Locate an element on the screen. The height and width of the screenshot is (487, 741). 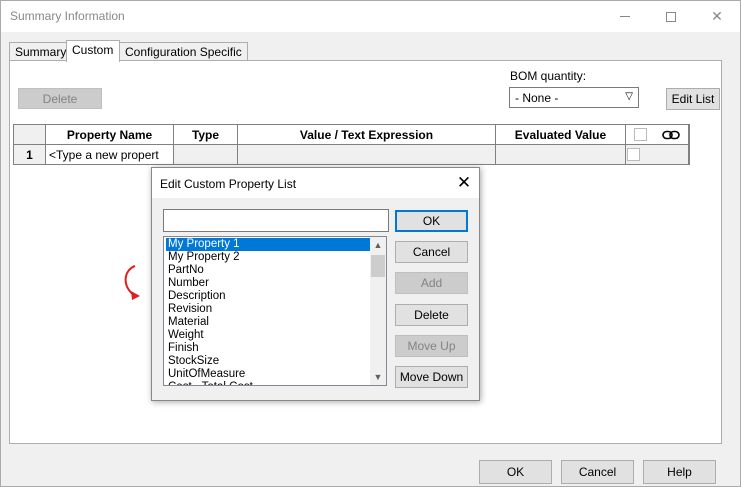
column-header-evaluated-value: Evaluated Value is located at coordinates (561, 135).